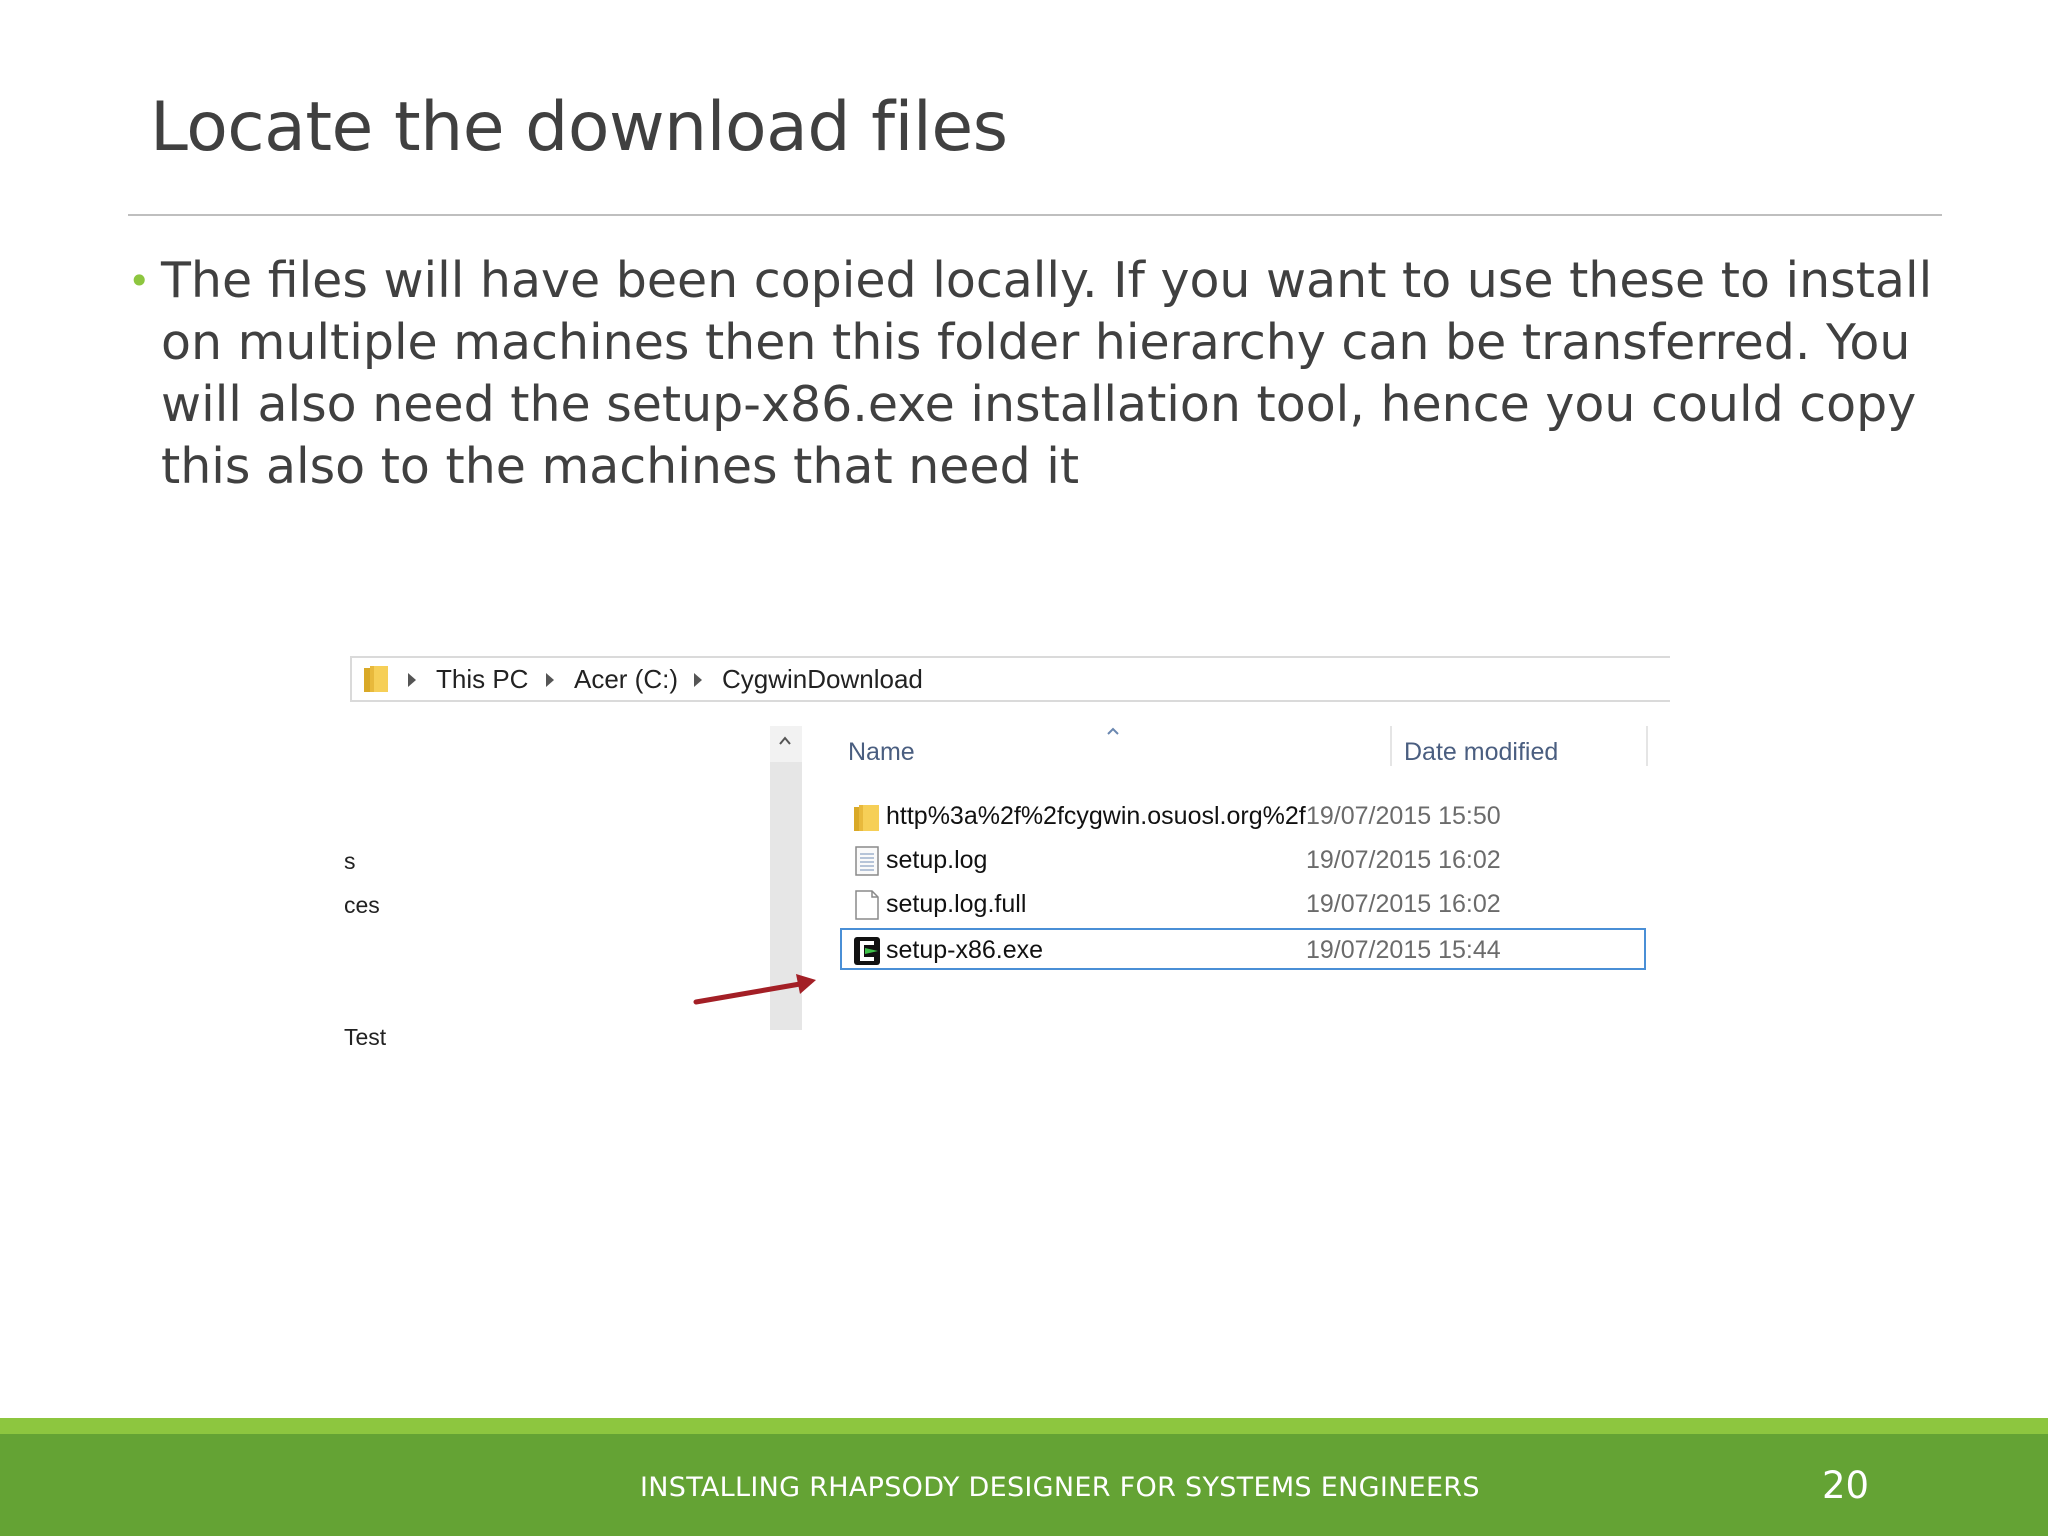 This screenshot has height=1536, width=2048. What do you see at coordinates (1846, 1485) in the screenshot?
I see `page-number: 20` at bounding box center [1846, 1485].